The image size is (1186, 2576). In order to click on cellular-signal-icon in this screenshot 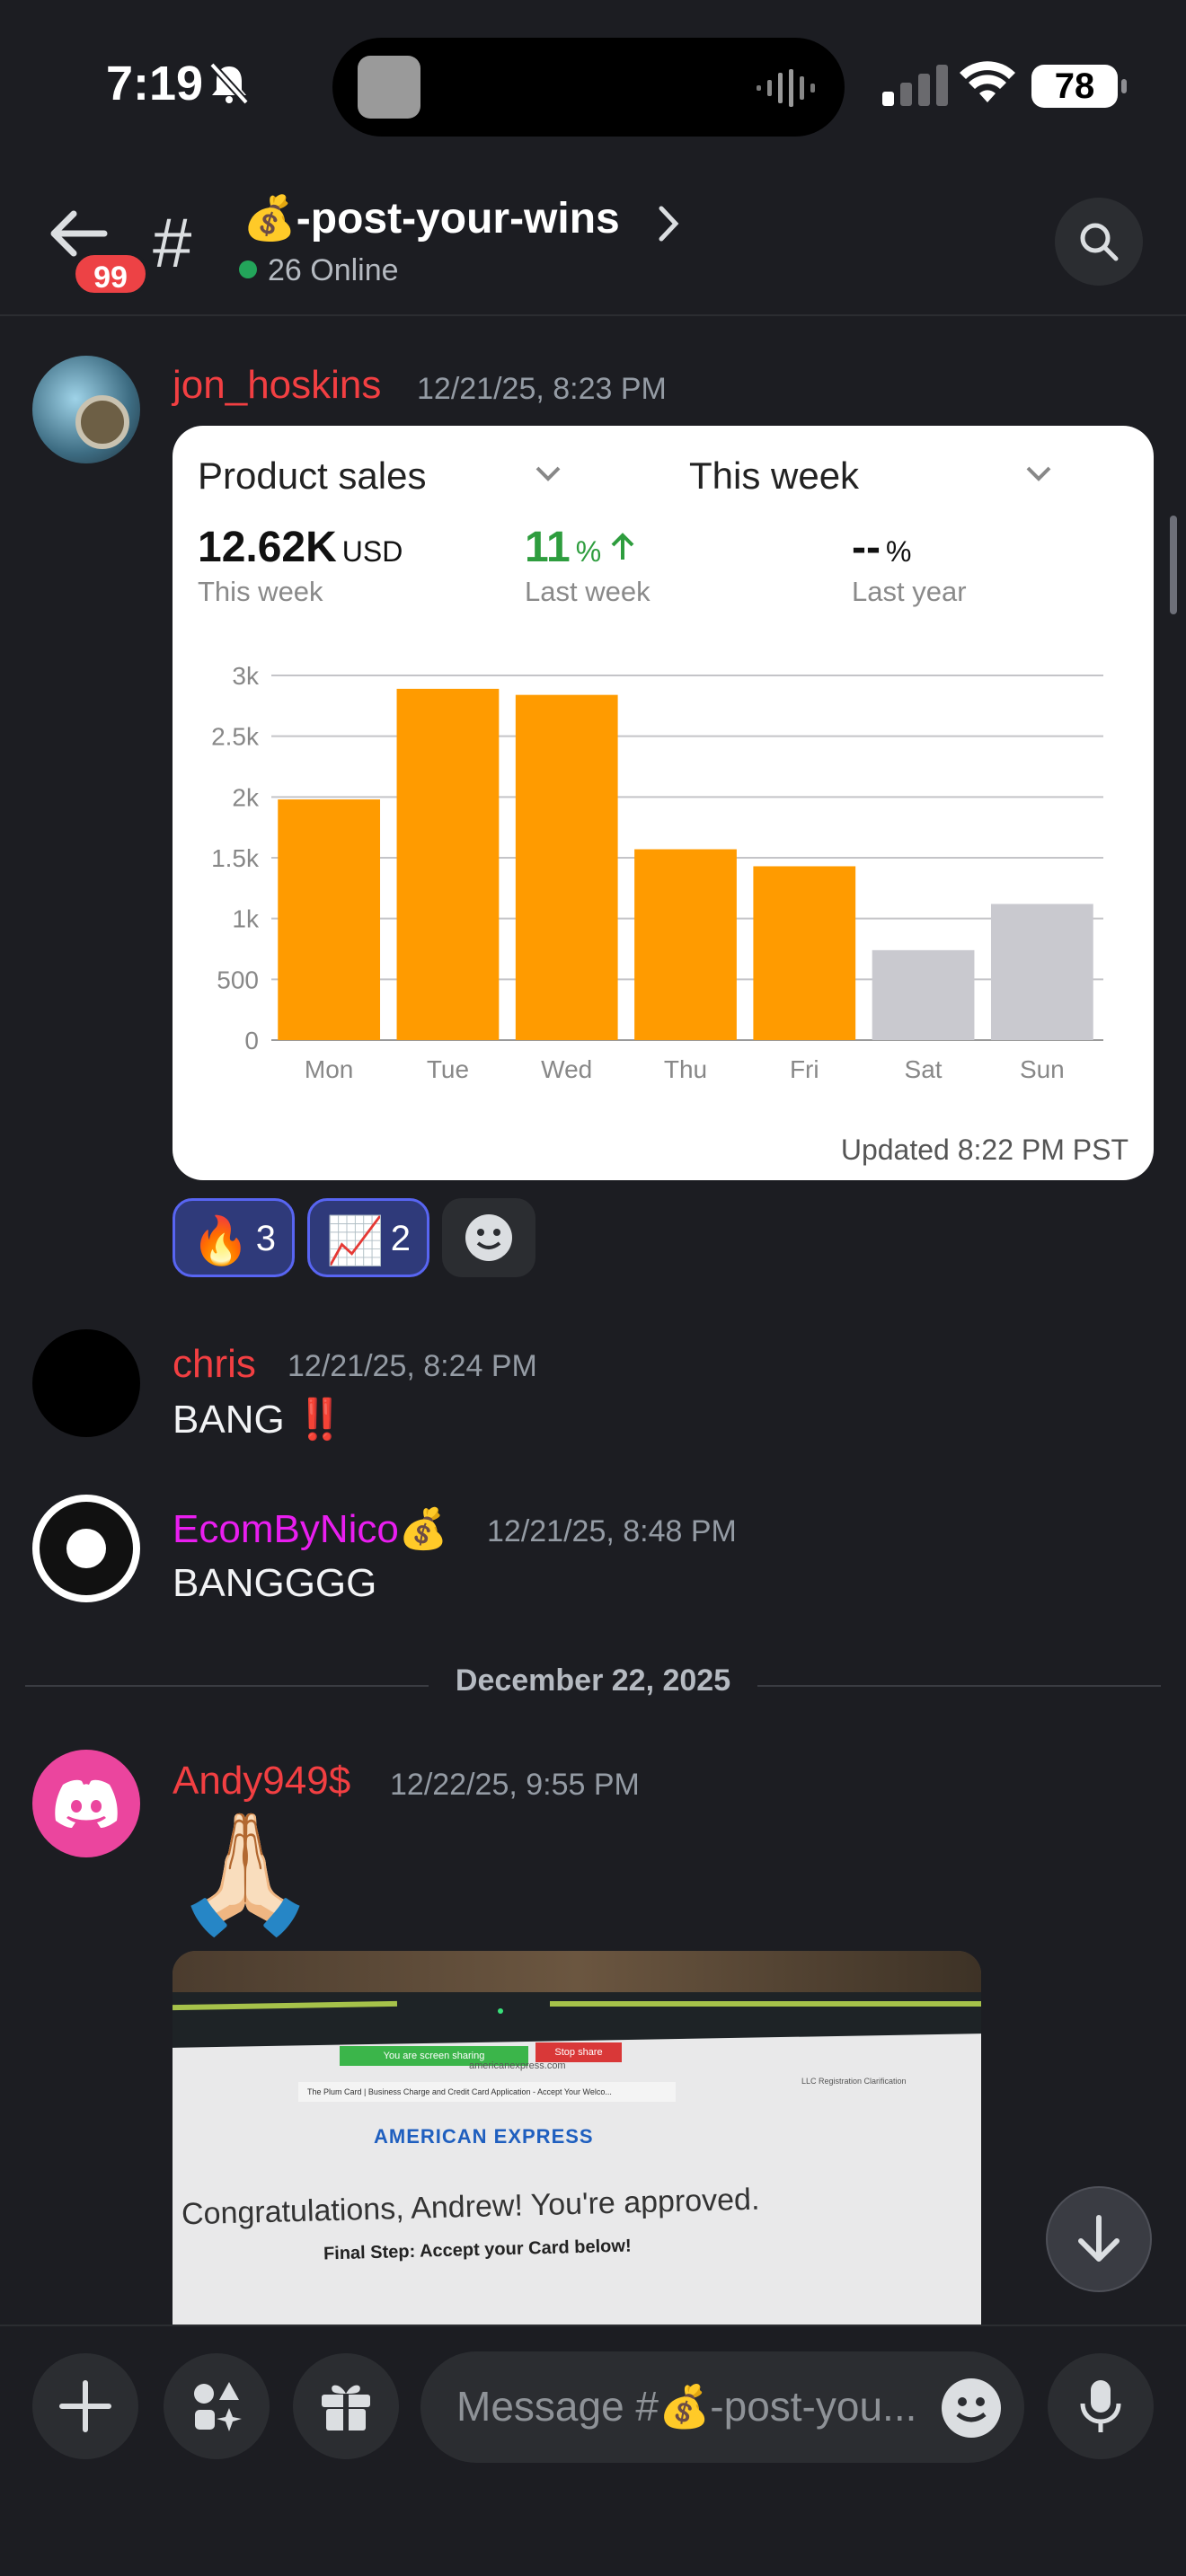, I will do `click(915, 85)`.